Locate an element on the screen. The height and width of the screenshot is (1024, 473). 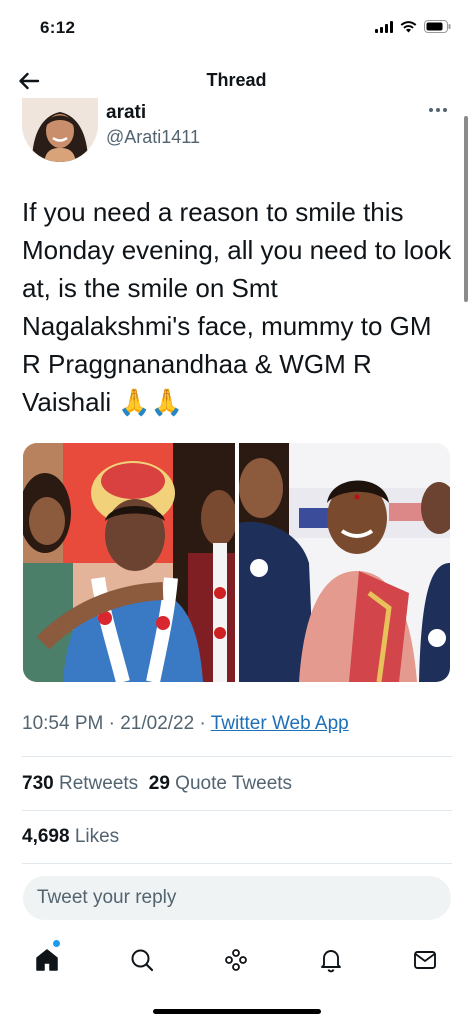
status-bar: 6:12 is located at coordinates (236, 28).